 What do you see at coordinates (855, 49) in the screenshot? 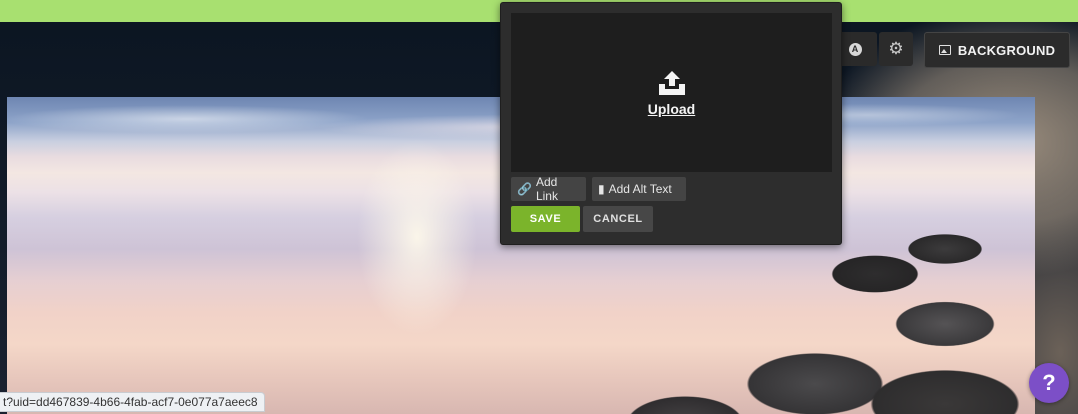
I see `a-badge-icon: A` at bounding box center [855, 49].